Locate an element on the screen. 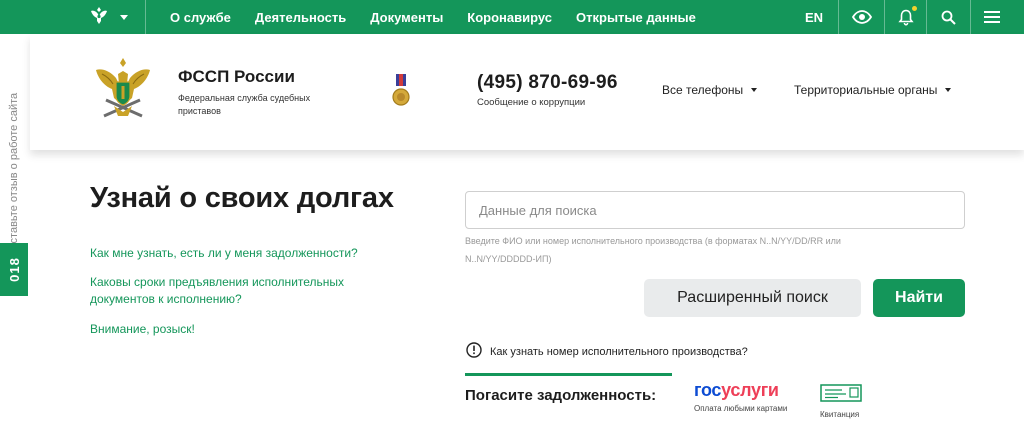 The width and height of the screenshot is (1024, 445). receipt-icon is located at coordinates (841, 395).